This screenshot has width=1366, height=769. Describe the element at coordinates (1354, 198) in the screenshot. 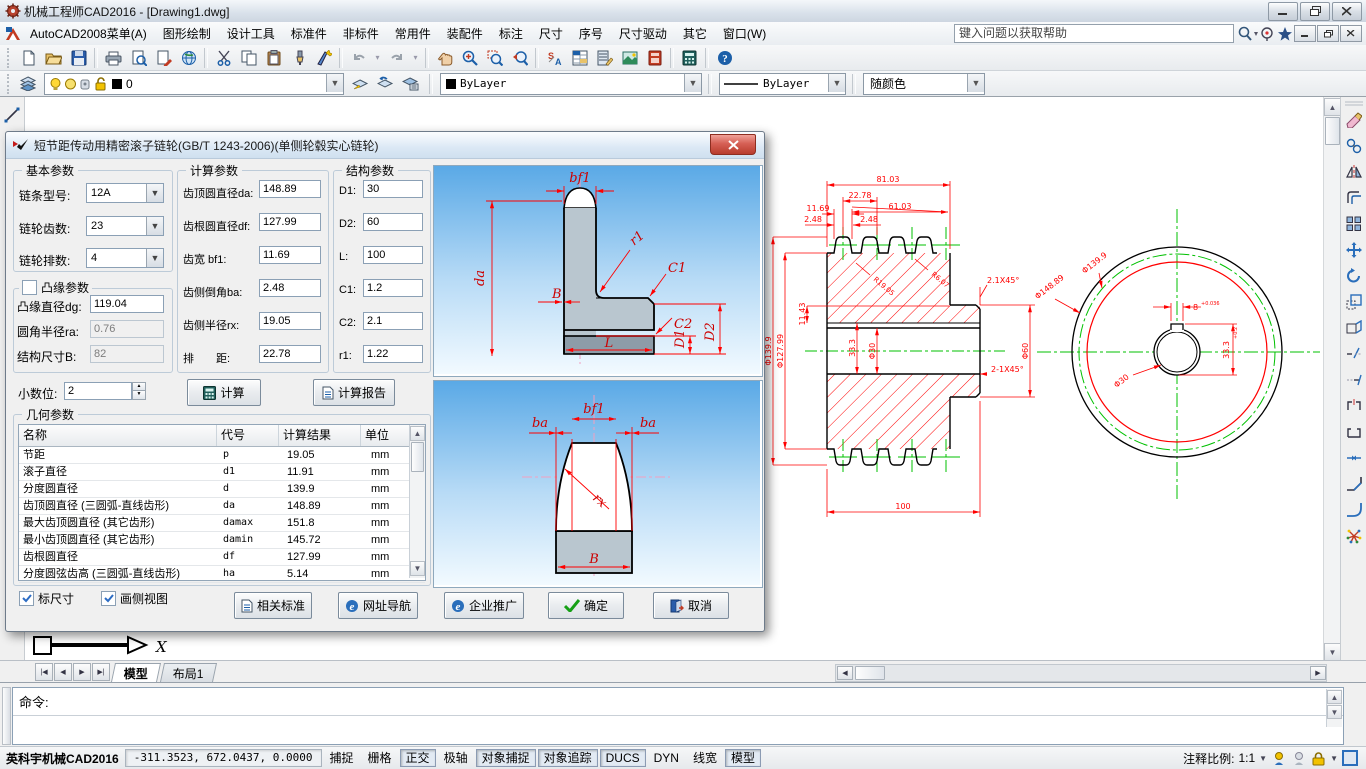

I see `offset-icon` at that location.